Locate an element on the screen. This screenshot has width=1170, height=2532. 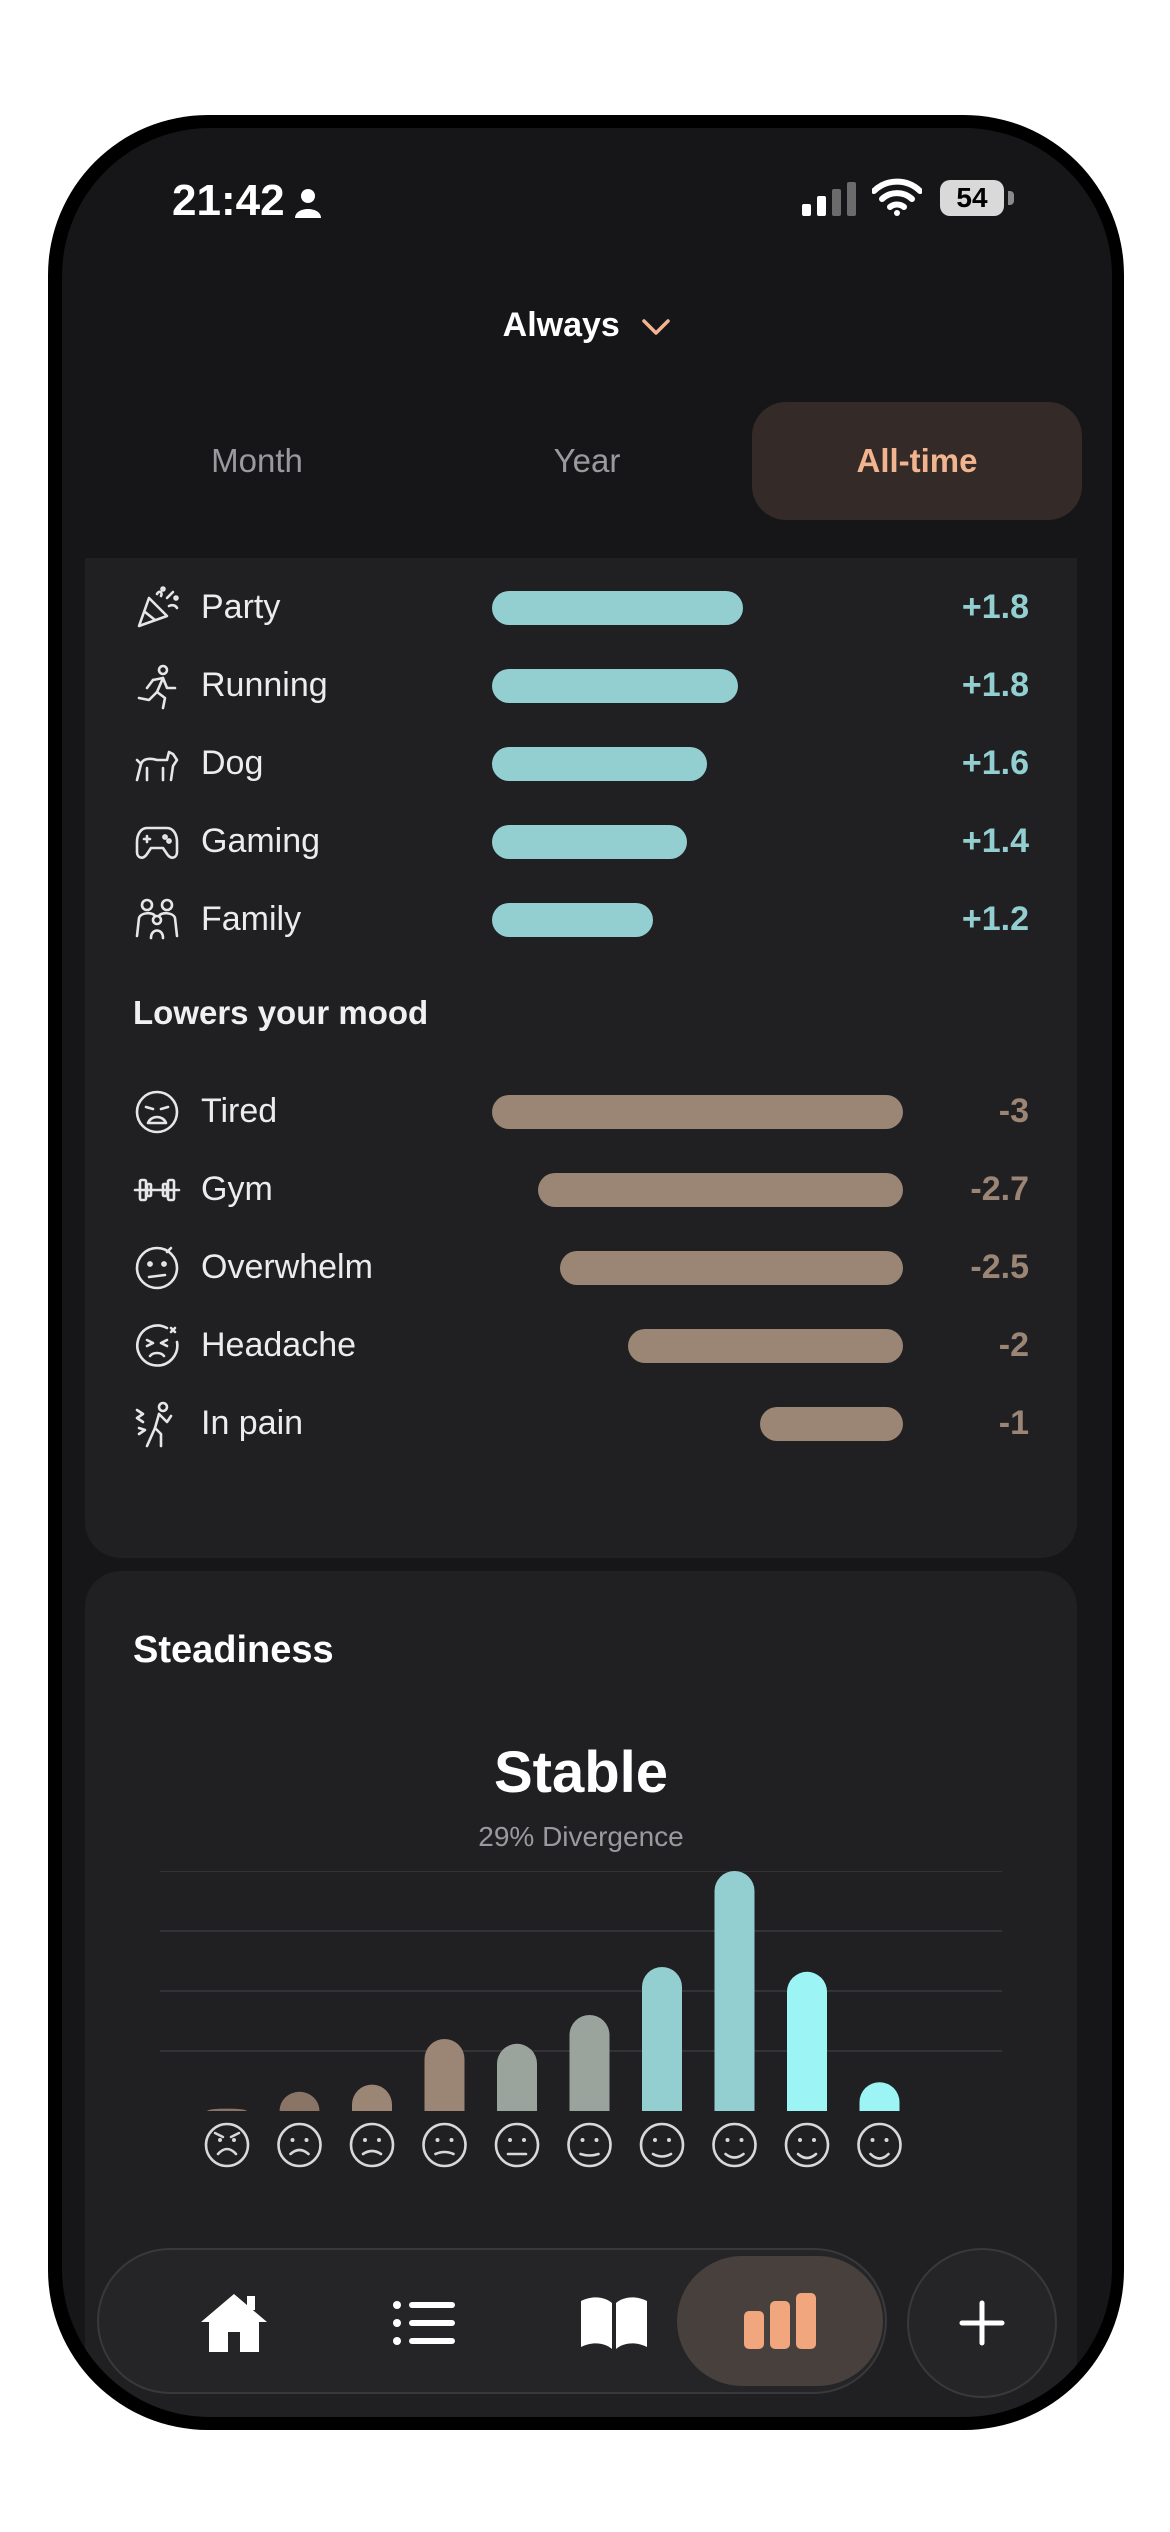
list-item: Running +1.8 is located at coordinates (581, 686).